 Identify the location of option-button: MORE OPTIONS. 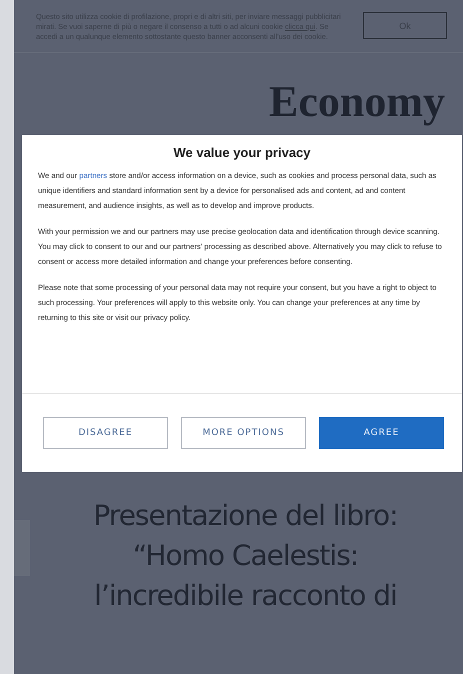
(243, 433).